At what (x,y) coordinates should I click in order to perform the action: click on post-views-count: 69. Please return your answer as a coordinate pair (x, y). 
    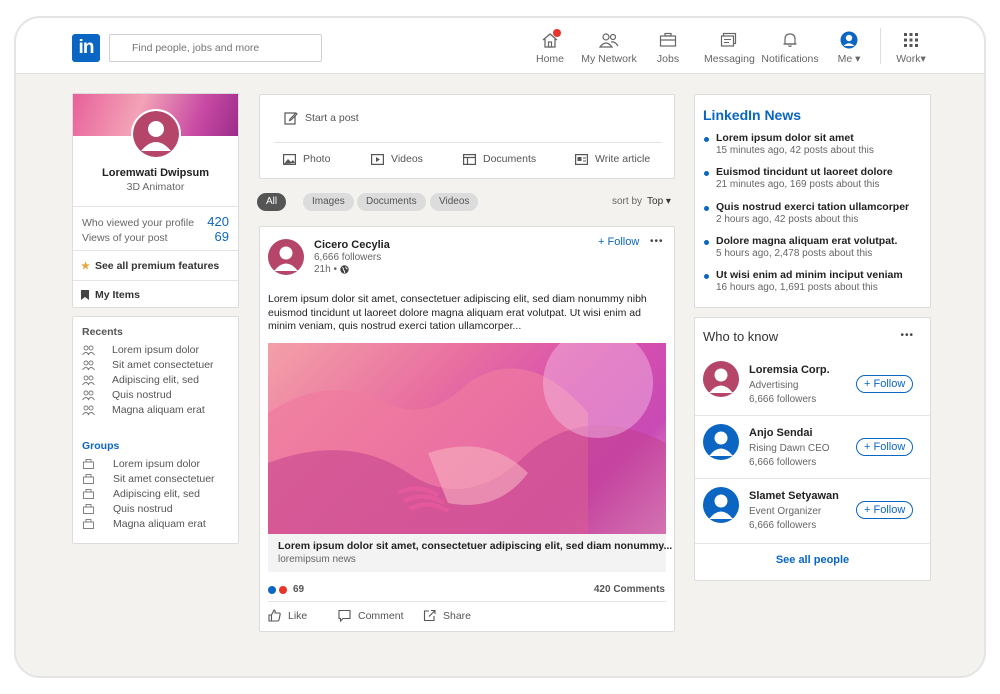
    Looking at the image, I should click on (222, 236).